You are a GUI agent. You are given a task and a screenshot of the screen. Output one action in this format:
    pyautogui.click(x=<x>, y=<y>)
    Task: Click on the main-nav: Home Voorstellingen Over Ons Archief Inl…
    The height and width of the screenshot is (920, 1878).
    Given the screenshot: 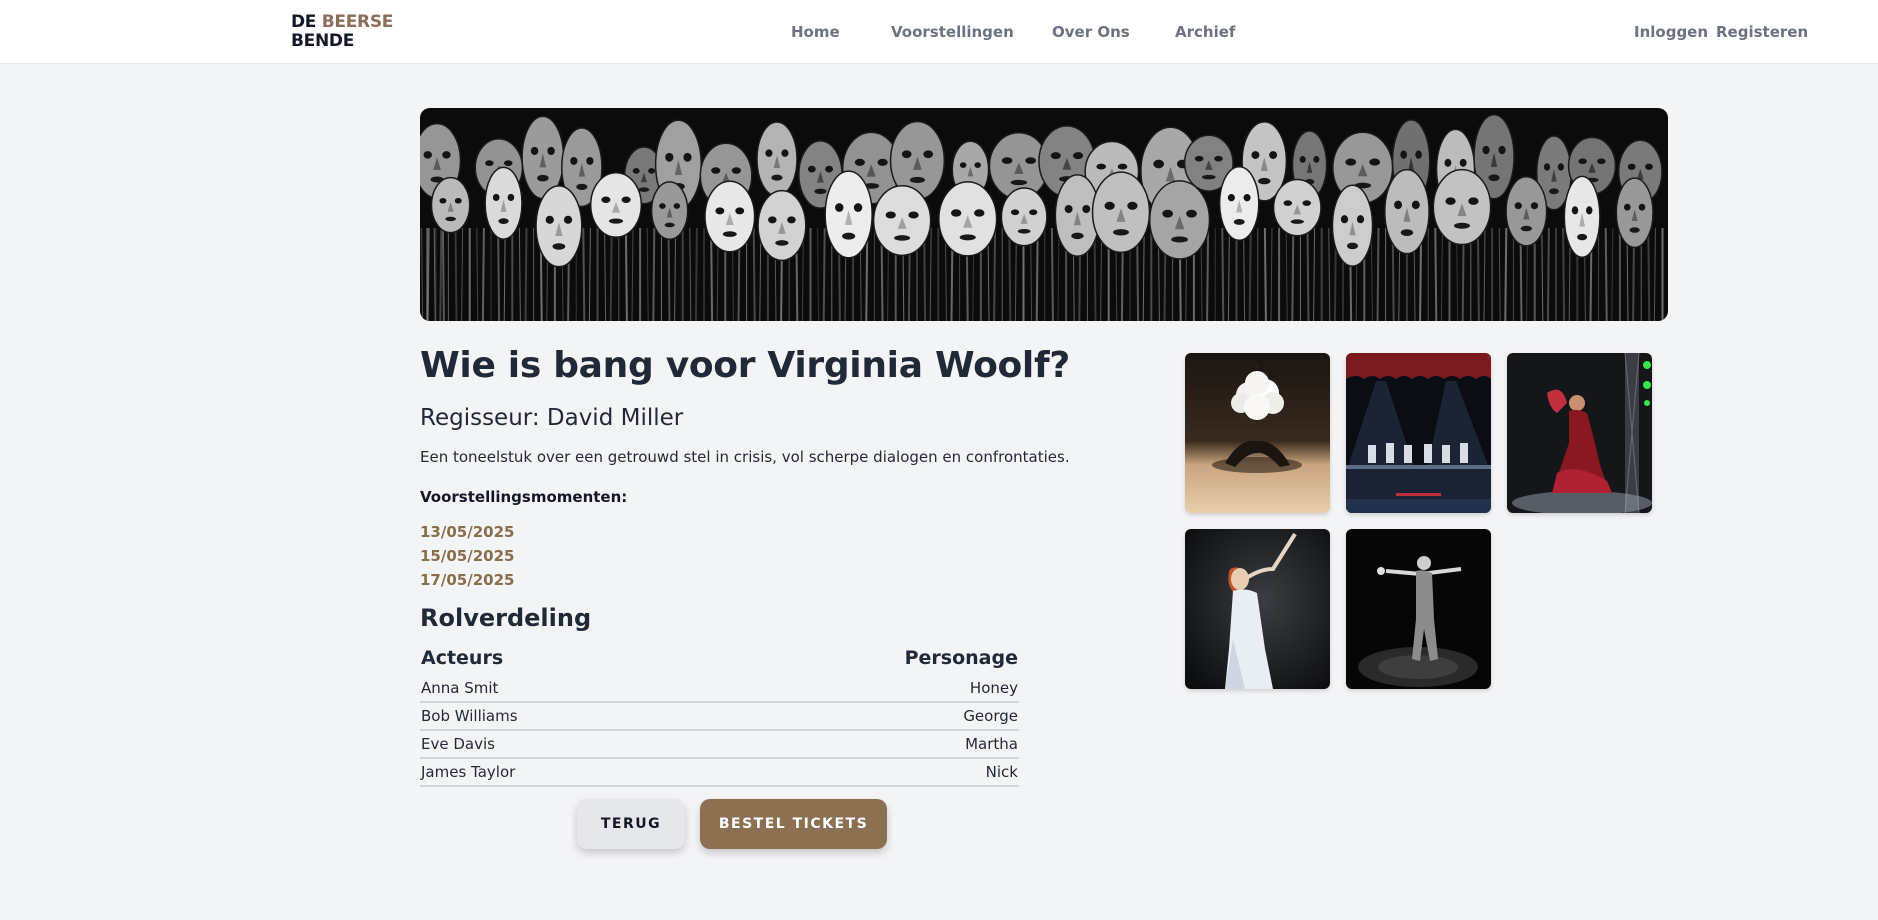 What is the action you would take?
    pyautogui.click(x=939, y=33)
    